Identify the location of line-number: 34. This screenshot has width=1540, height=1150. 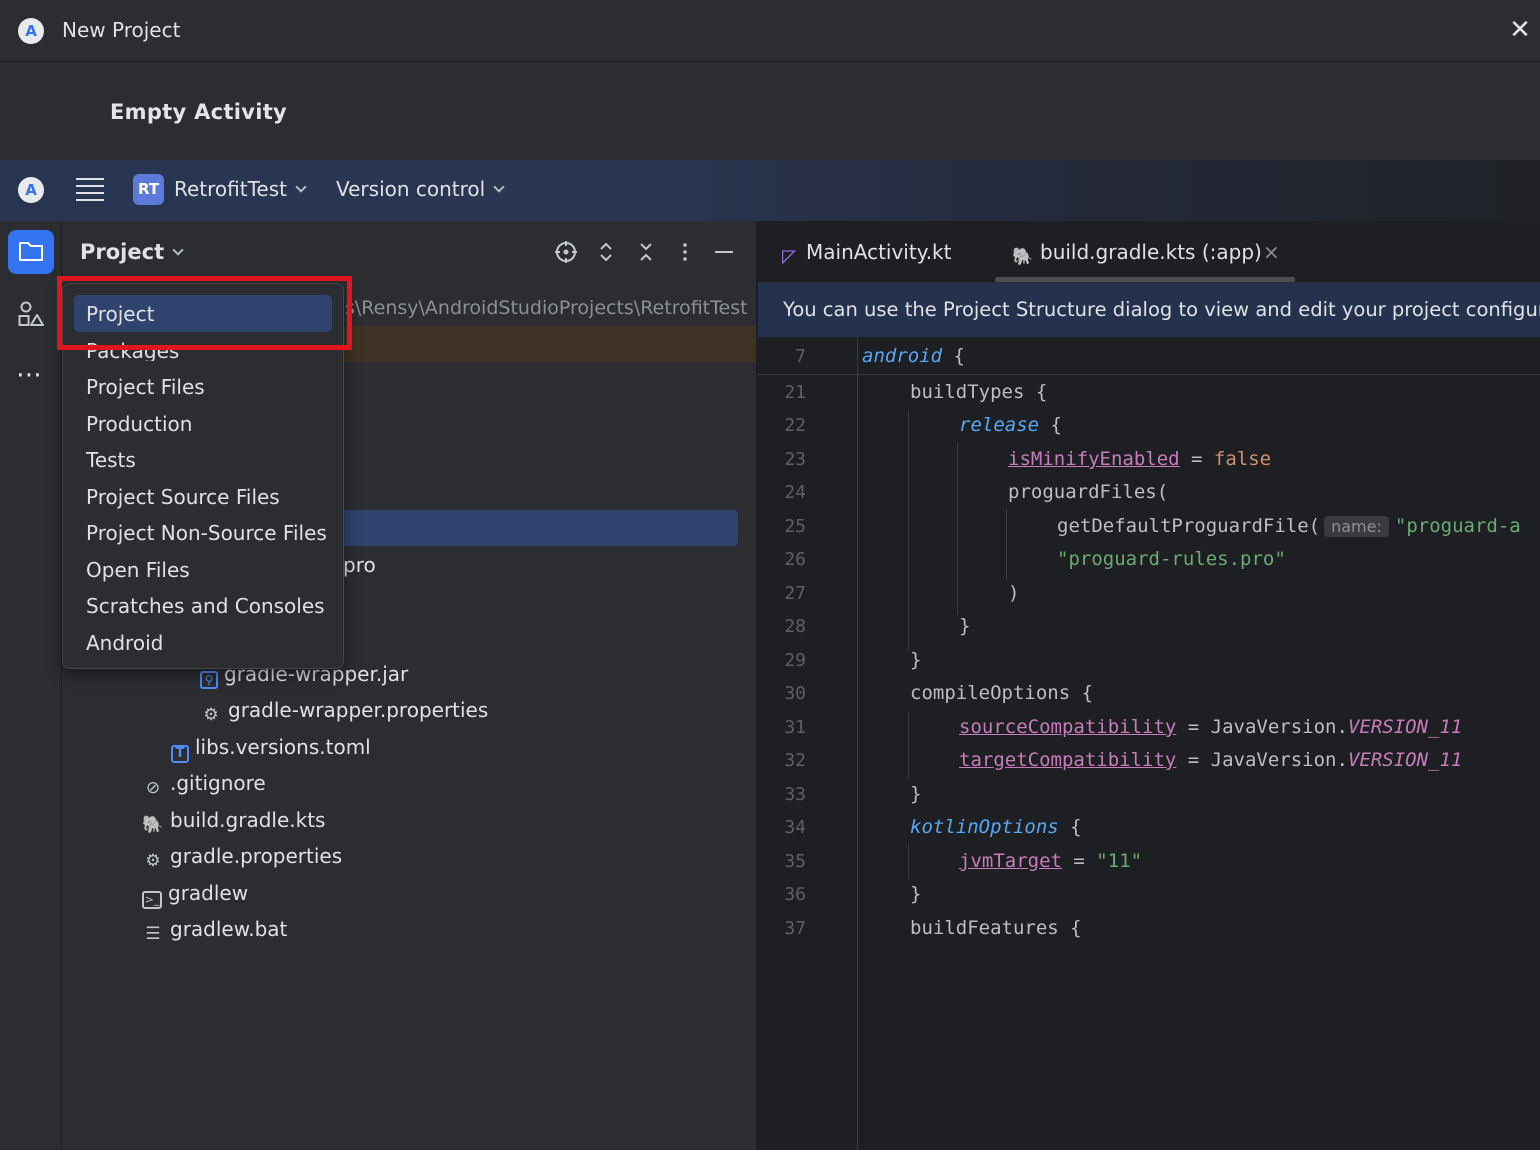
(795, 827).